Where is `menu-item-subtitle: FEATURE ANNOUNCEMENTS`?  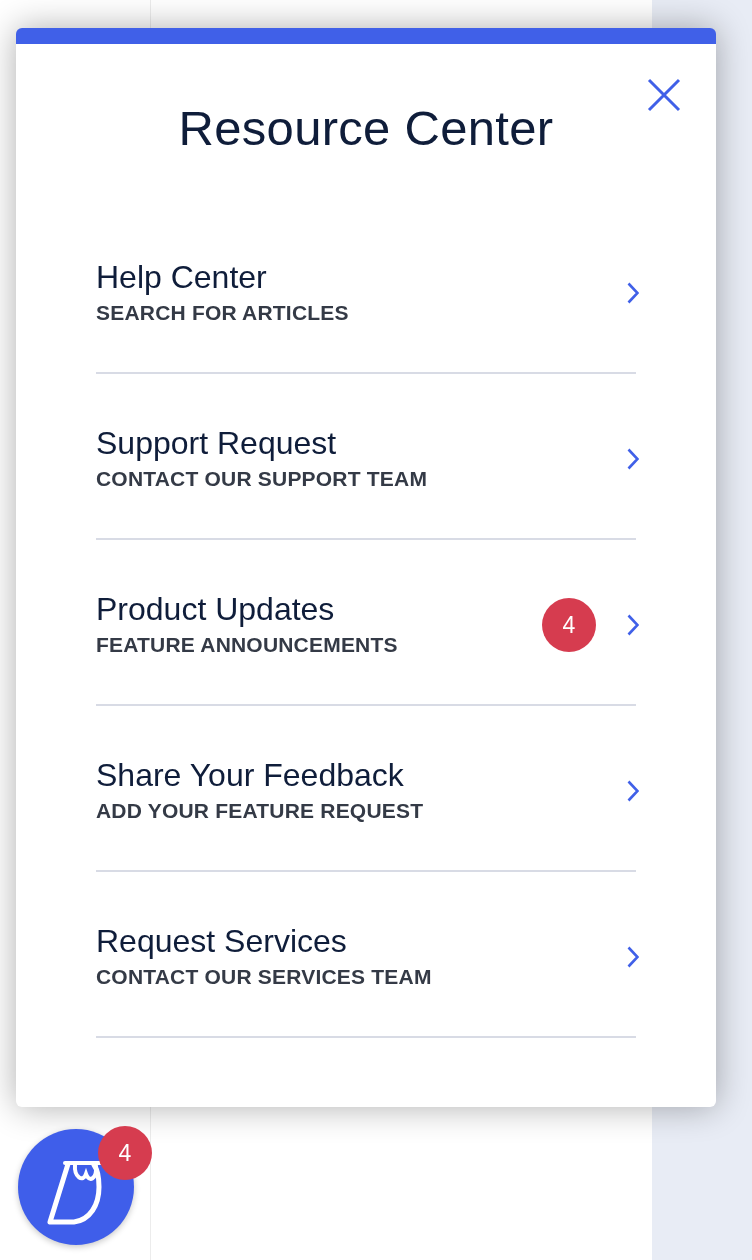 menu-item-subtitle: FEATURE ANNOUNCEMENTS is located at coordinates (247, 645).